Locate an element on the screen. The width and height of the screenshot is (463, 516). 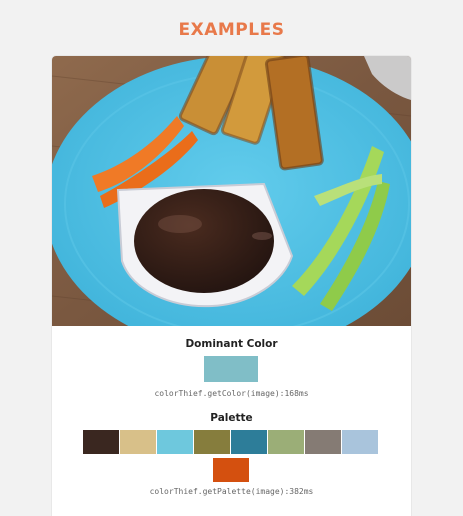
palette-swatches is located at coordinates (231, 442).